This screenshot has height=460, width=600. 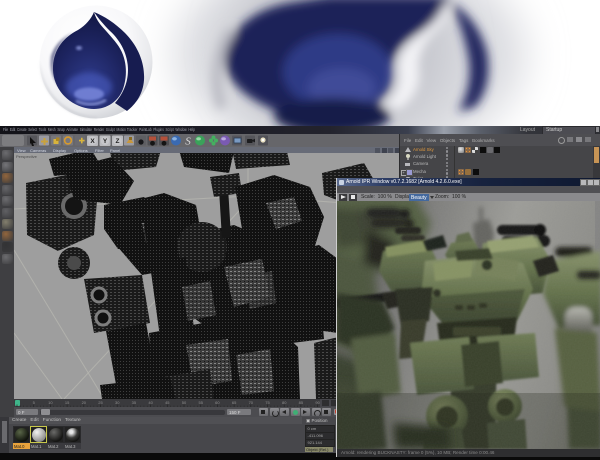 What do you see at coordinates (317, 402) in the screenshot?
I see `svg-text: 90` at bounding box center [317, 402].